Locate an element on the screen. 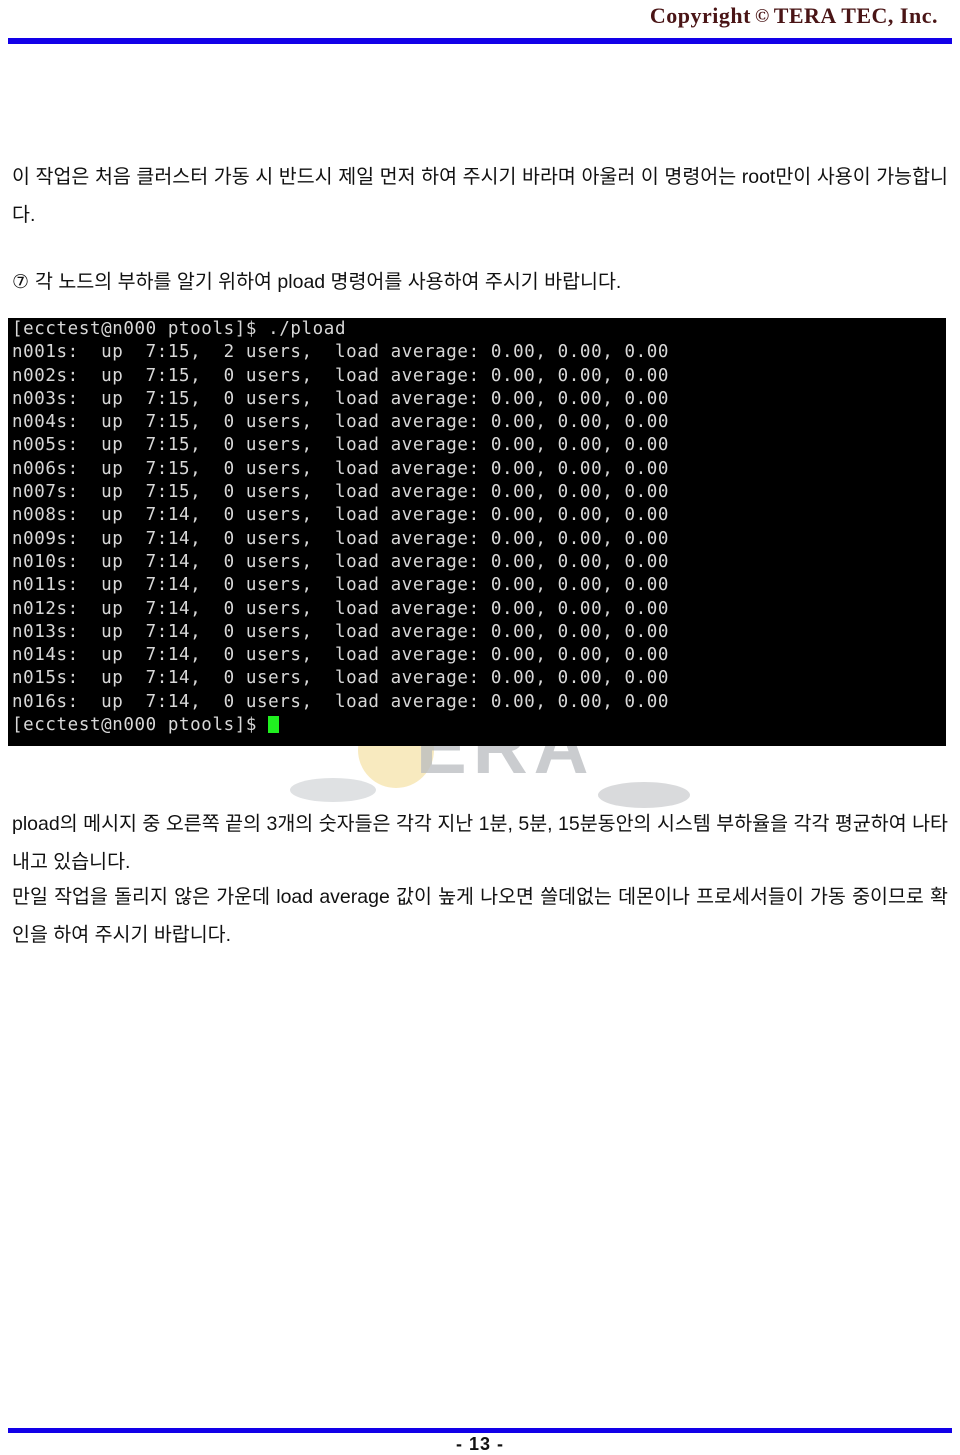 The height and width of the screenshot is (1455, 960). copyright-word: Copyright is located at coordinates (700, 15).